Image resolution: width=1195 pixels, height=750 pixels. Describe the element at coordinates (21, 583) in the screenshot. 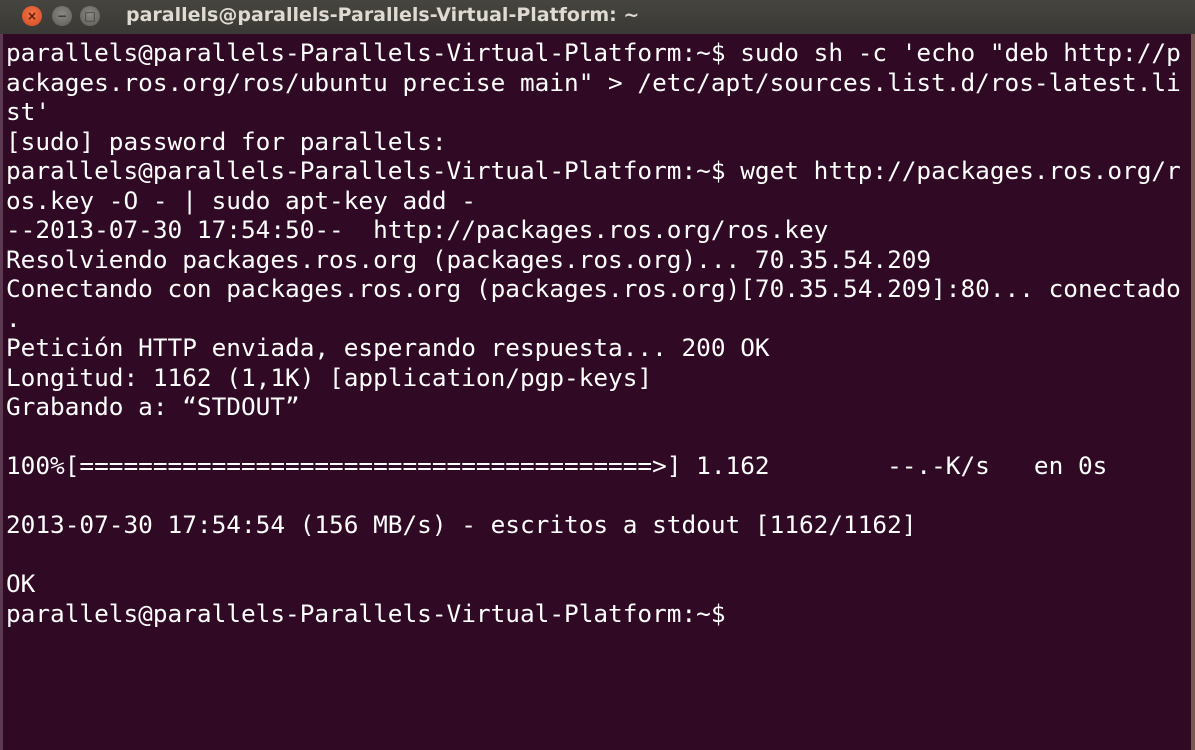

I see `terminal-line: OK` at that location.